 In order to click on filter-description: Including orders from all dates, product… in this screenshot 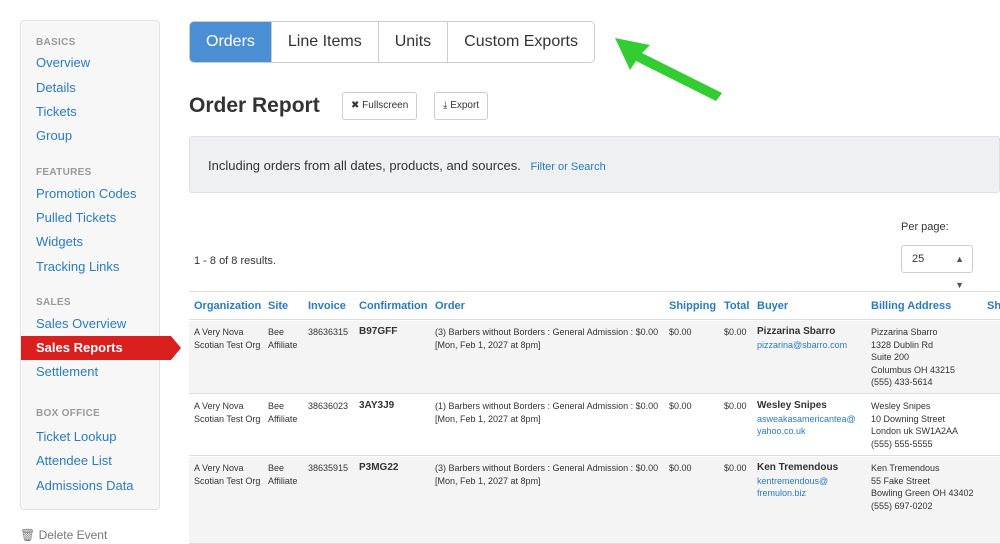, I will do `click(364, 165)`.